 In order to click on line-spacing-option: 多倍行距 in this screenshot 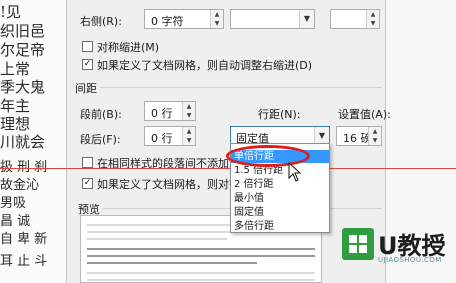, I will do `click(280, 226)`.